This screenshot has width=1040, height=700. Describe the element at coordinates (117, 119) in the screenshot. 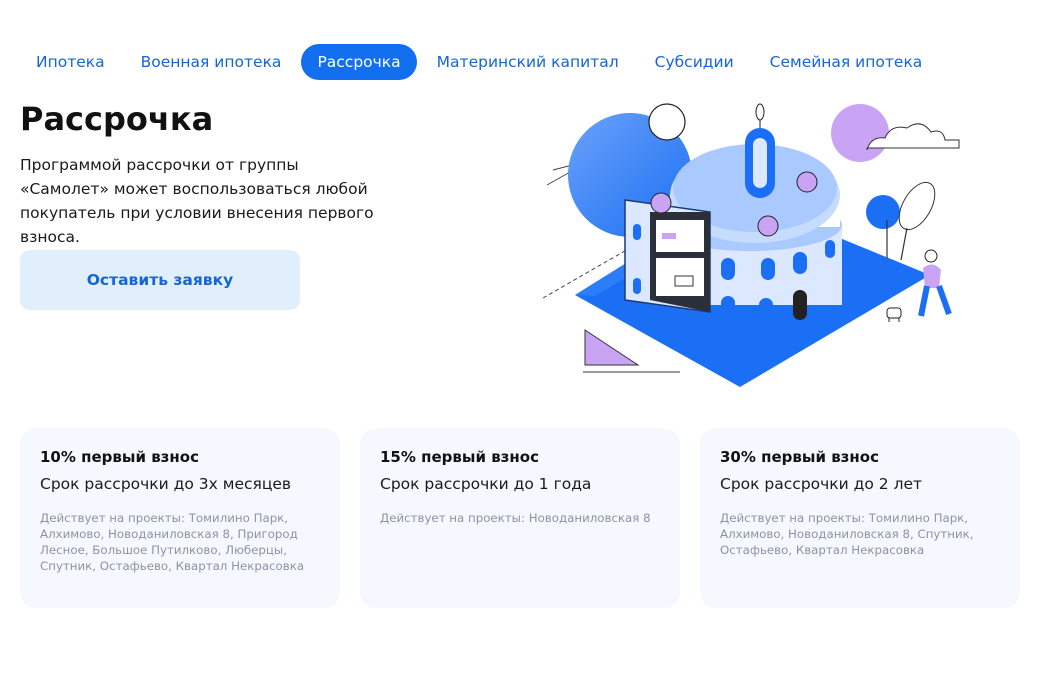

I see `page-title: Рассрочка` at that location.